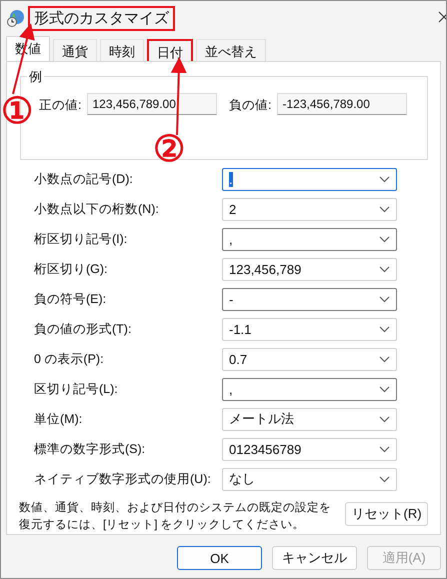 The height and width of the screenshot is (579, 447). Describe the element at coordinates (81, 239) in the screenshot. I see `setting-label: 桁区切り記号(I):` at that location.